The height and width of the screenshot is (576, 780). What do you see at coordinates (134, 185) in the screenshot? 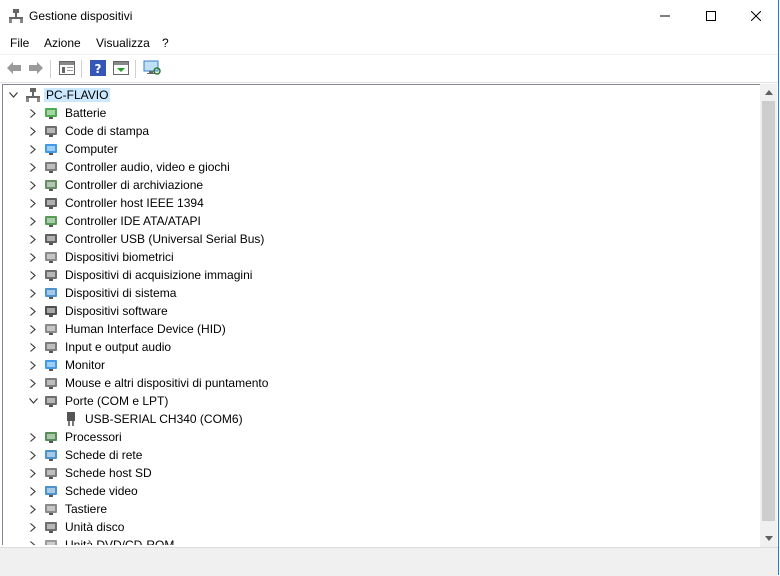
I see `tree-item-label: Controller di archiviazione` at bounding box center [134, 185].